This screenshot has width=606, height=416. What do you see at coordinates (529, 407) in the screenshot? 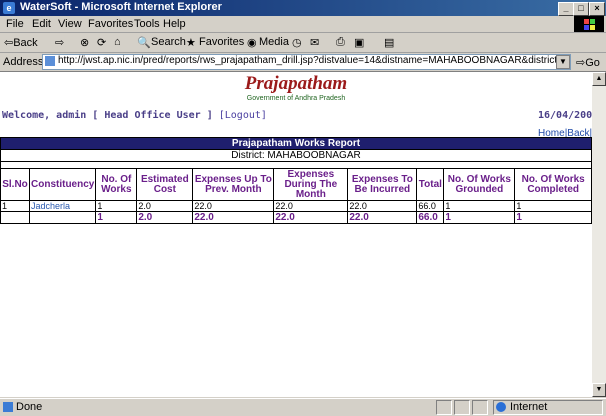
I see `zone-label: Internet` at bounding box center [529, 407].